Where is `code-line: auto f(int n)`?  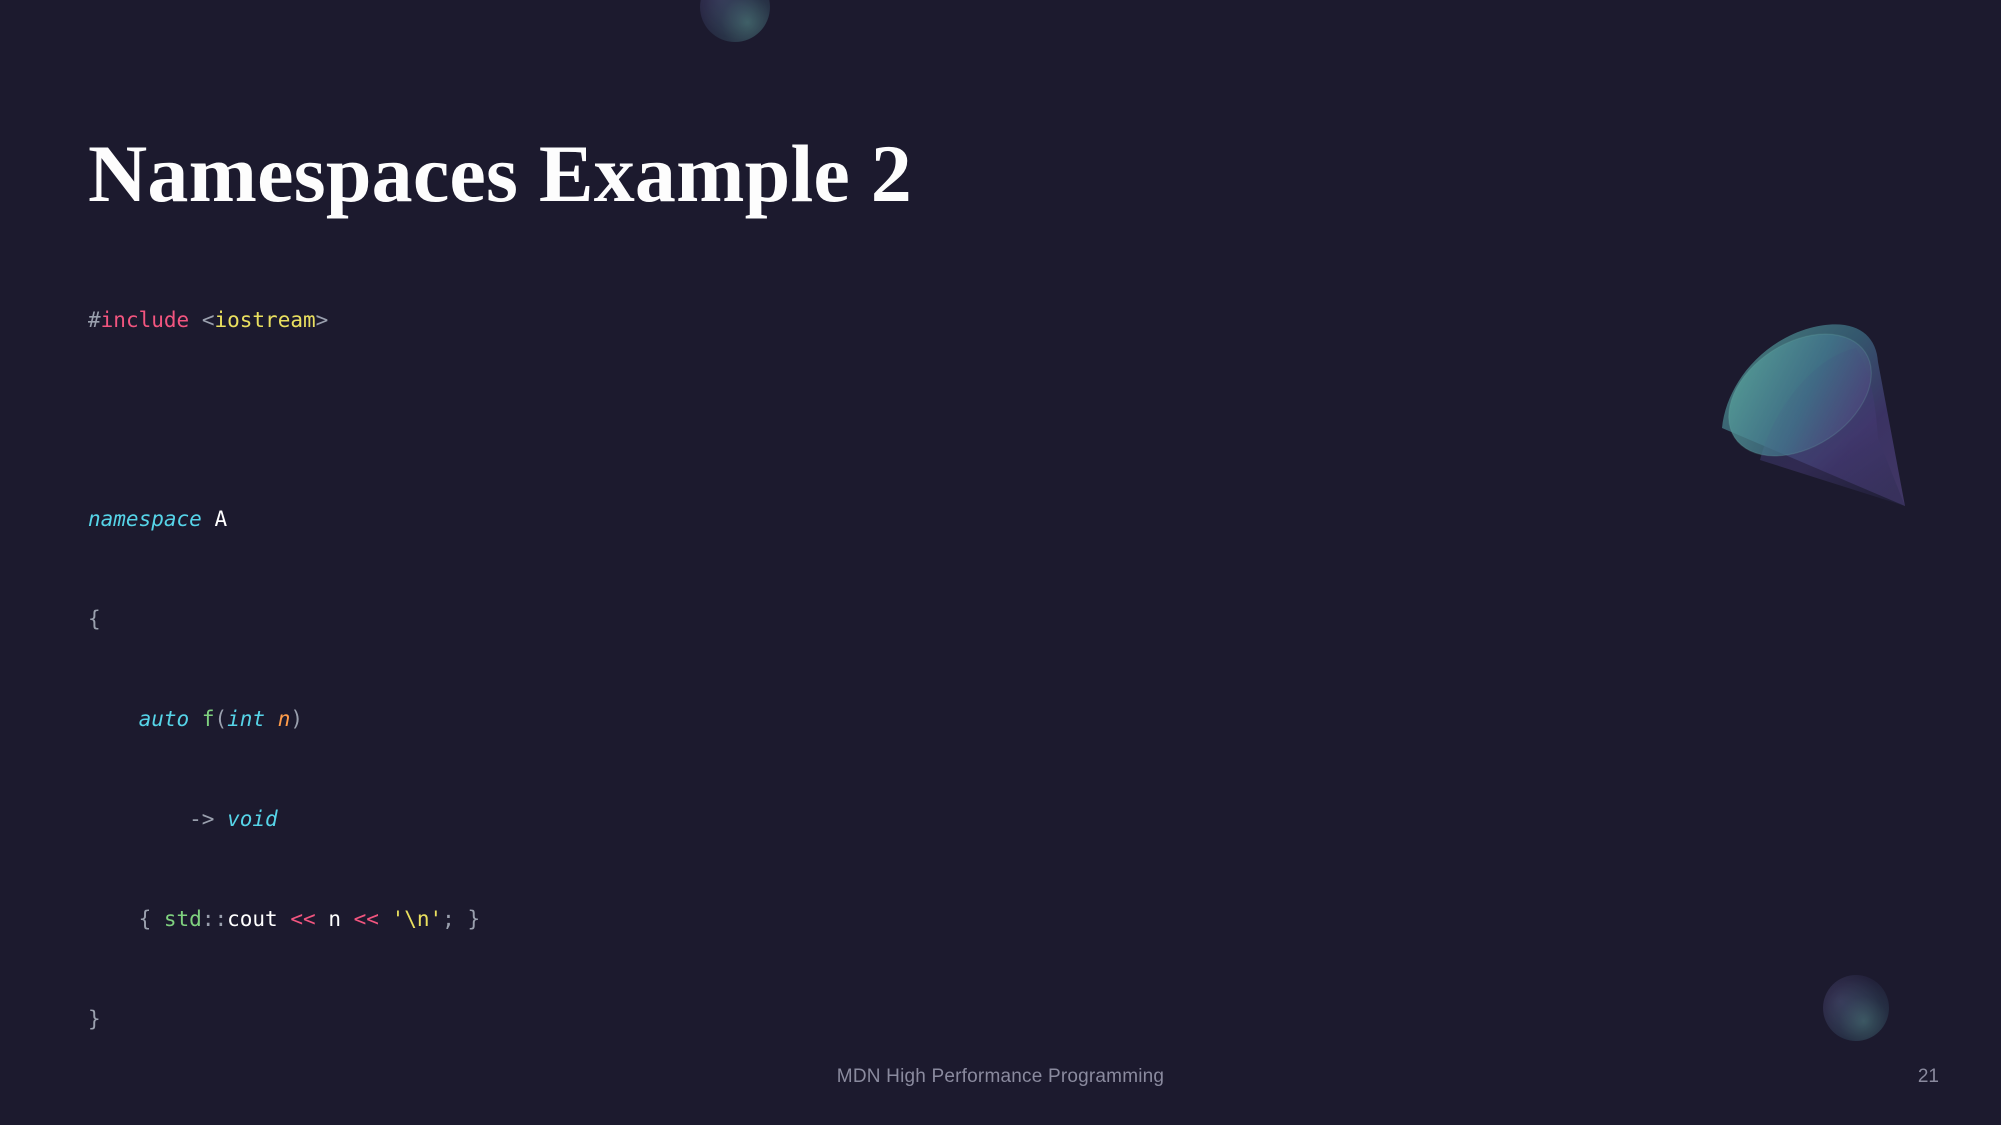 code-line: auto f(int n) is located at coordinates (221, 719).